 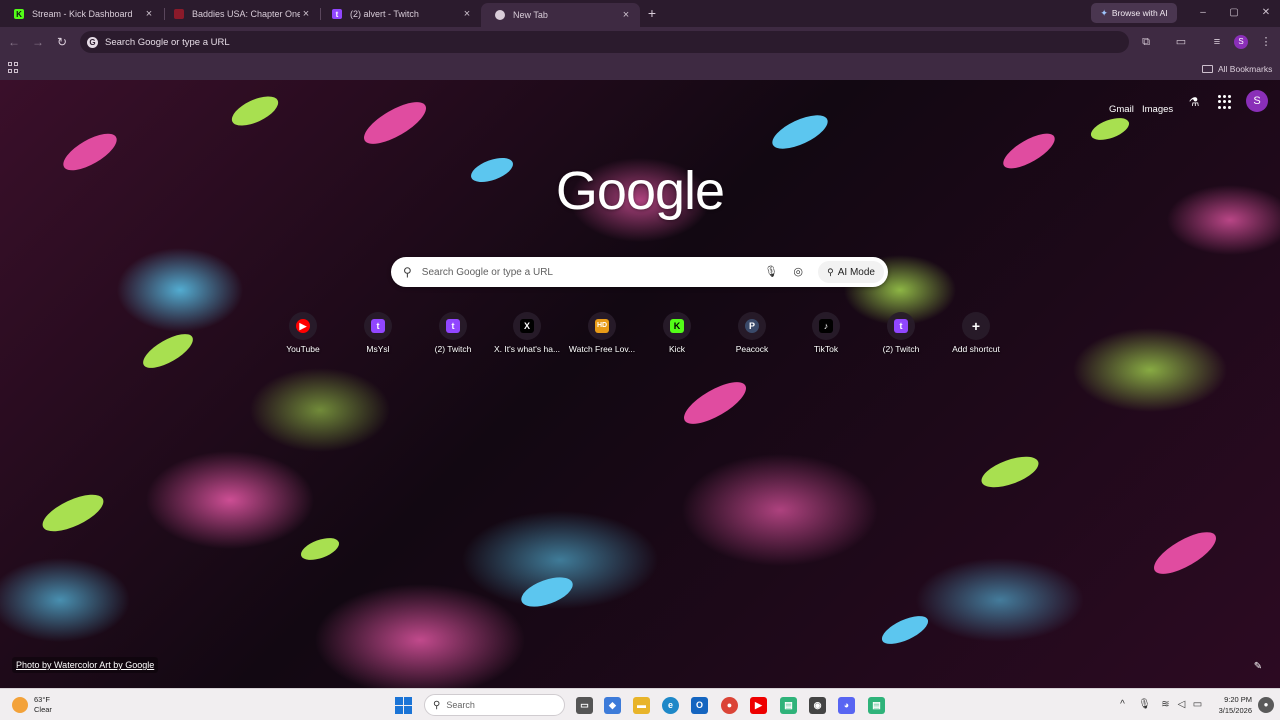 I want to click on file-explorer-icon: ▬, so click(x=641, y=705).